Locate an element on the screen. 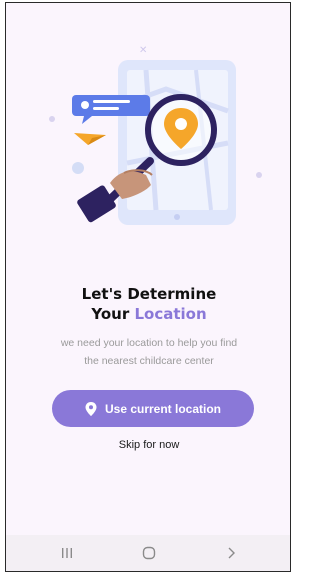 The width and height of the screenshot is (320, 574). recents-icon is located at coordinates (67, 553).